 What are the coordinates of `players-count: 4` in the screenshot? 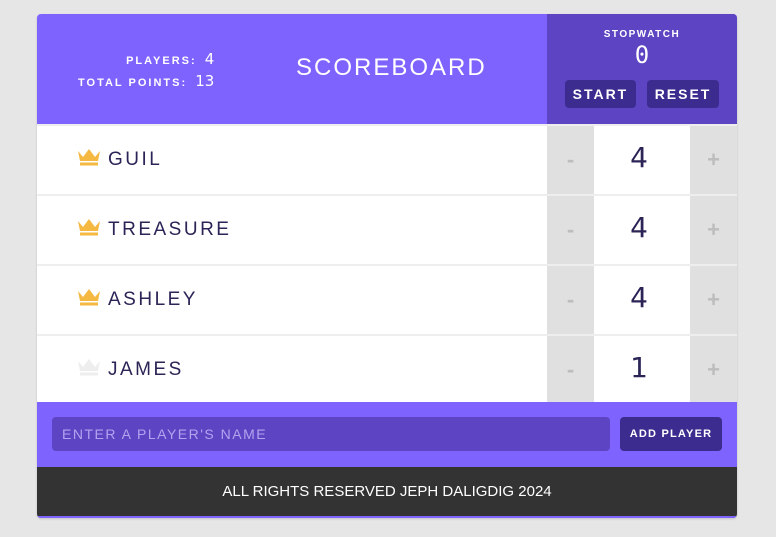 It's located at (209, 59).